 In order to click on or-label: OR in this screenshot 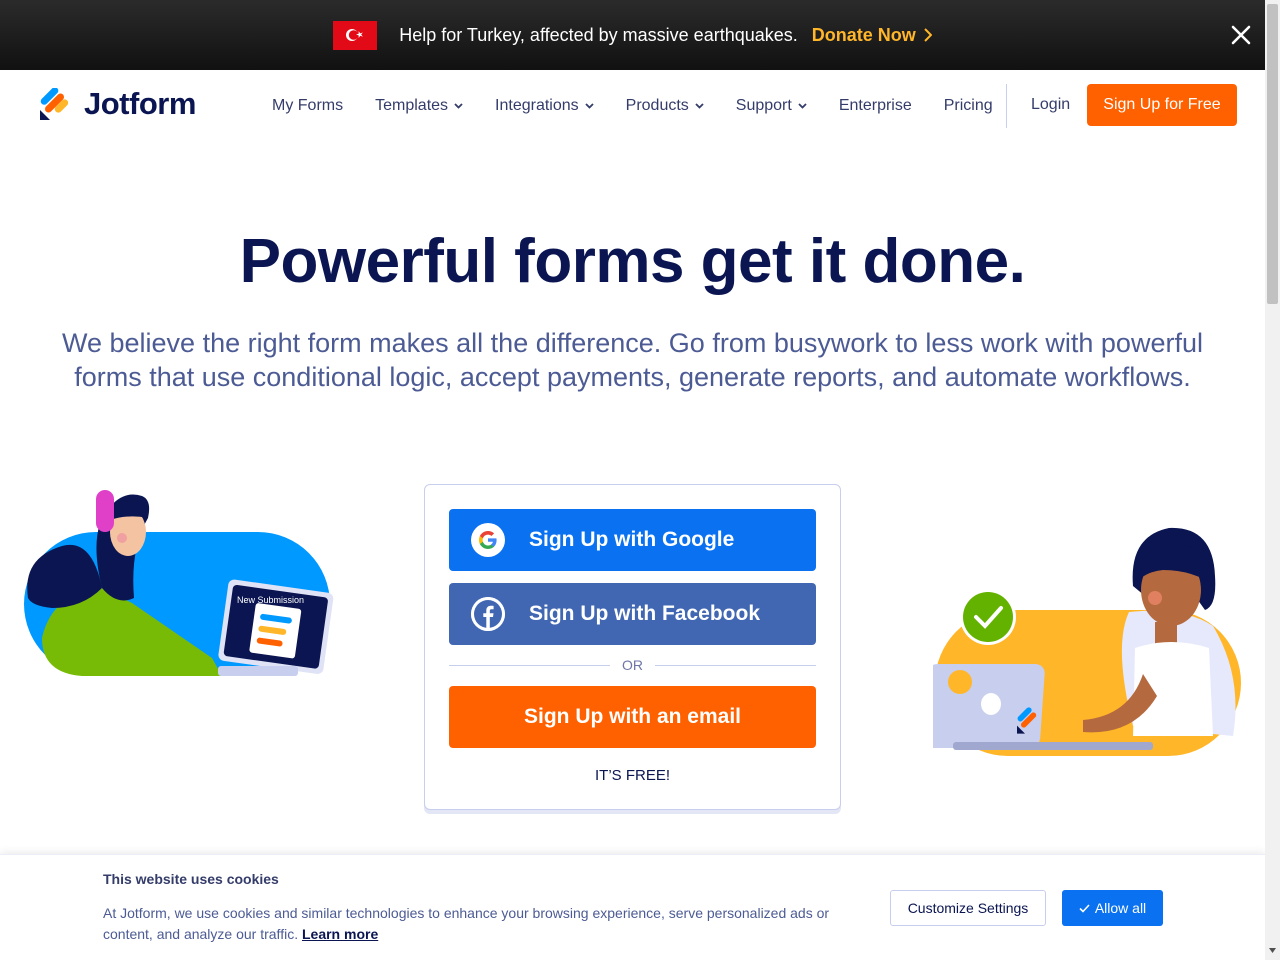, I will do `click(632, 665)`.